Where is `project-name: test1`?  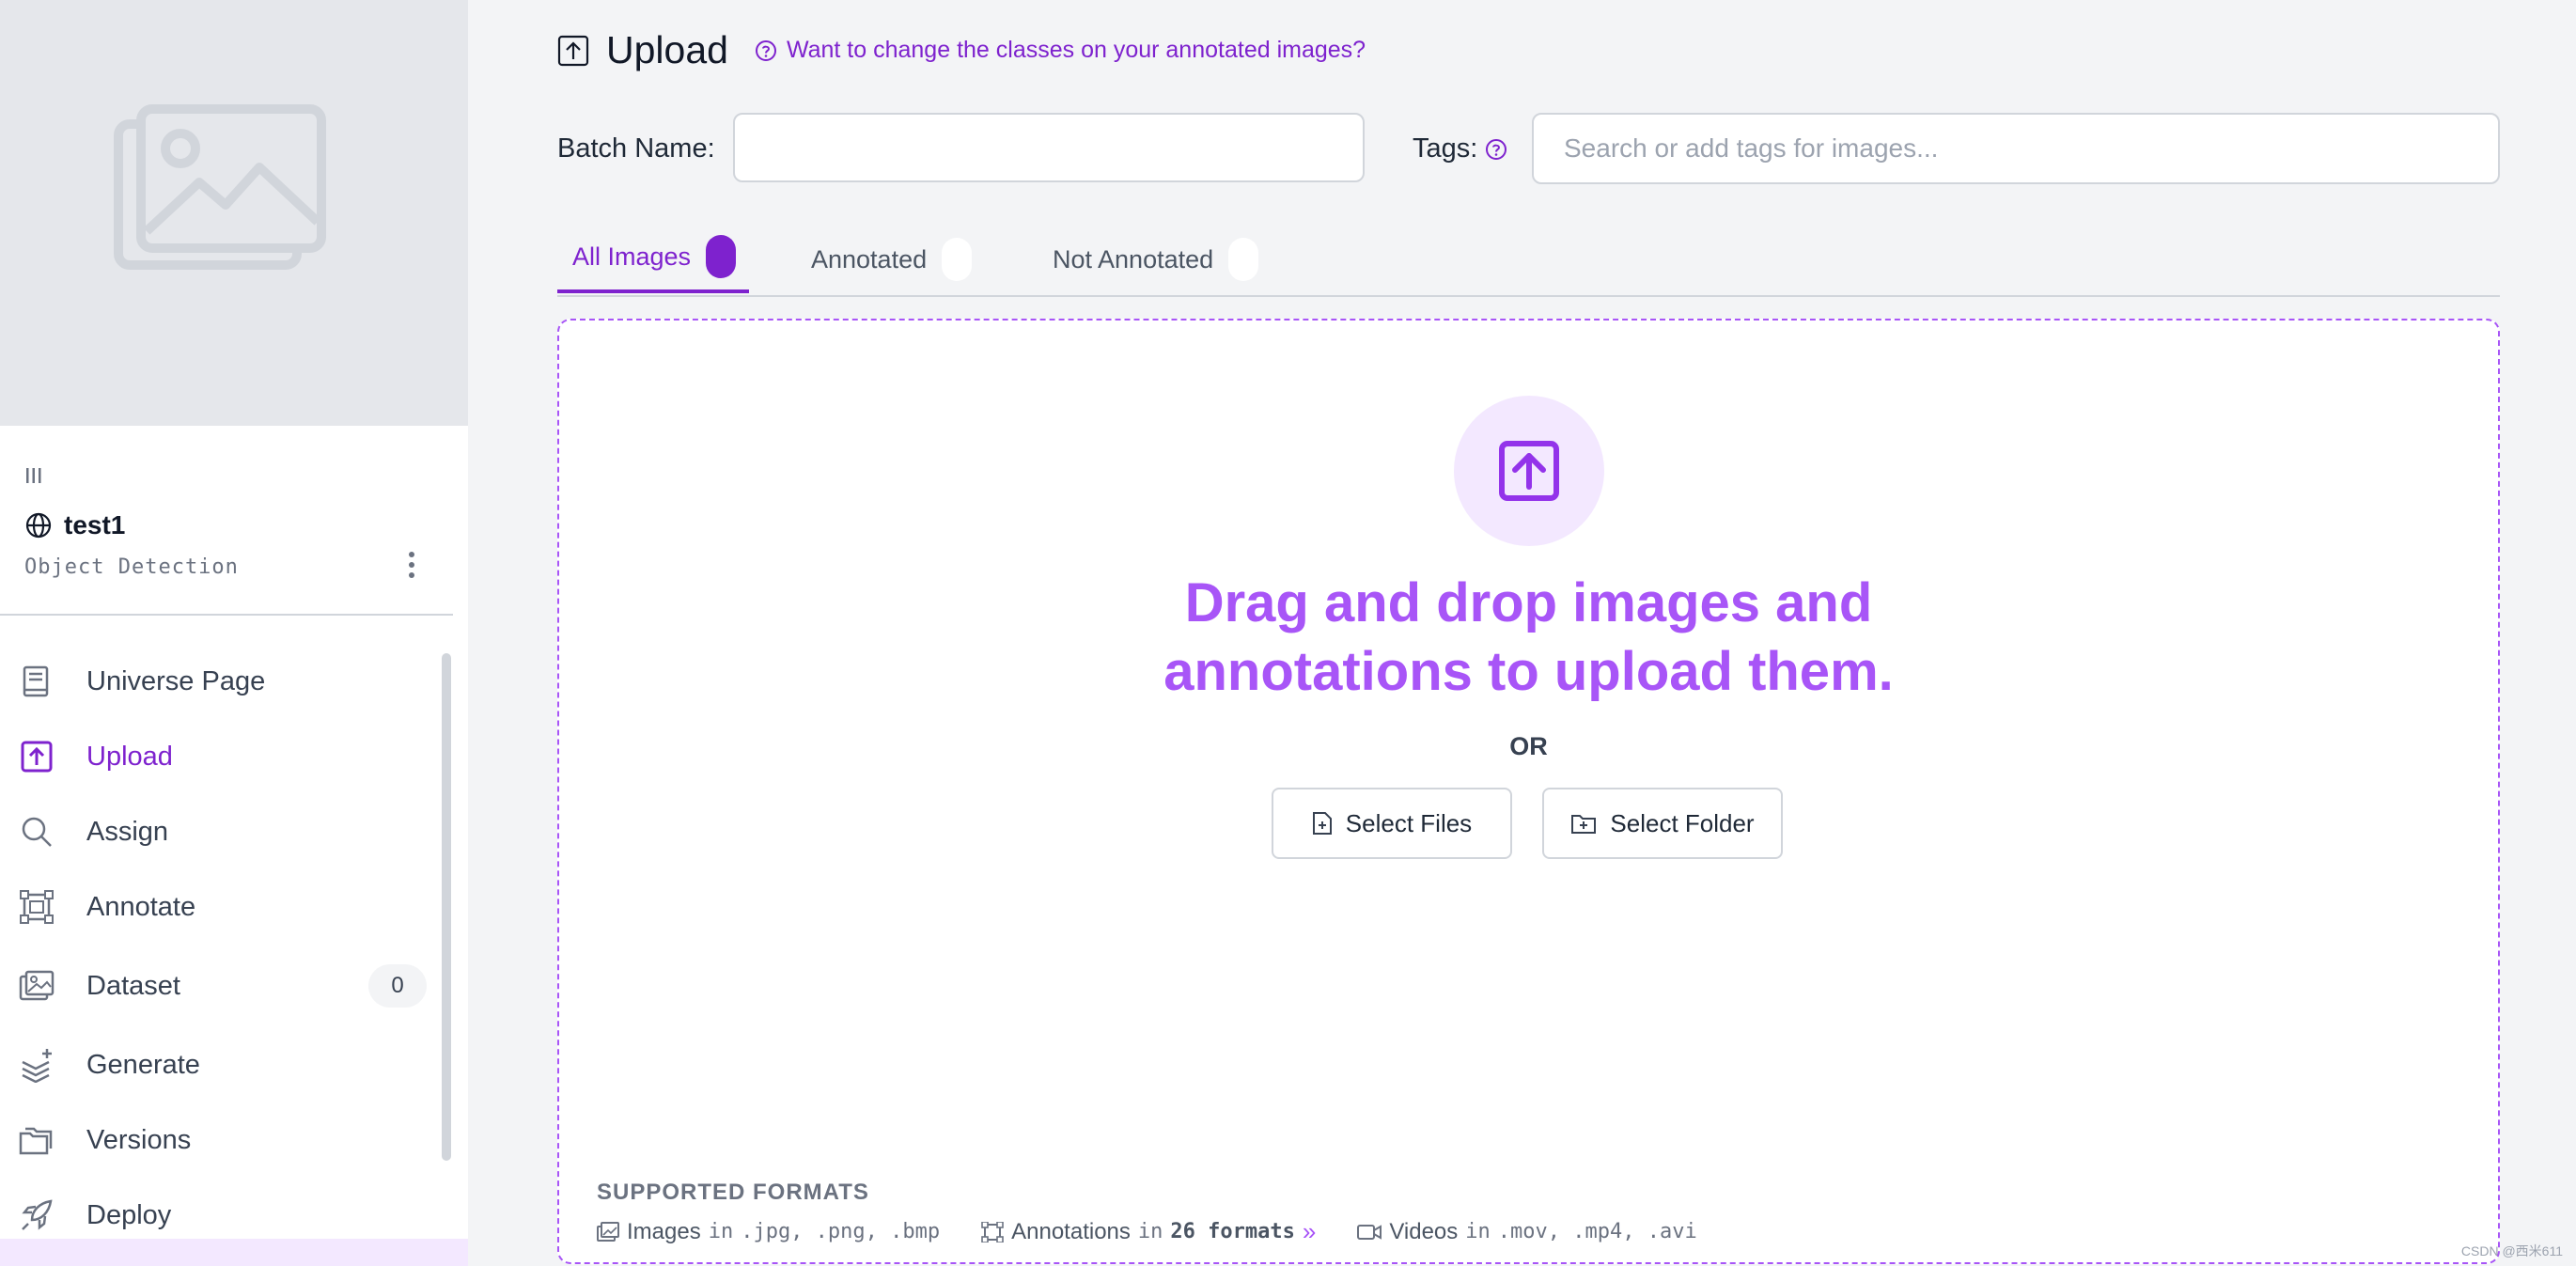 project-name: test1 is located at coordinates (75, 525).